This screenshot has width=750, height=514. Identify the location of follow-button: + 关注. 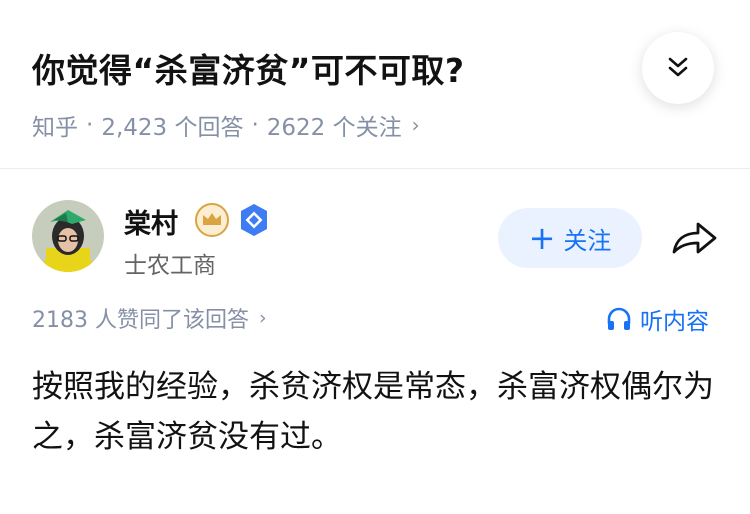
(570, 238).